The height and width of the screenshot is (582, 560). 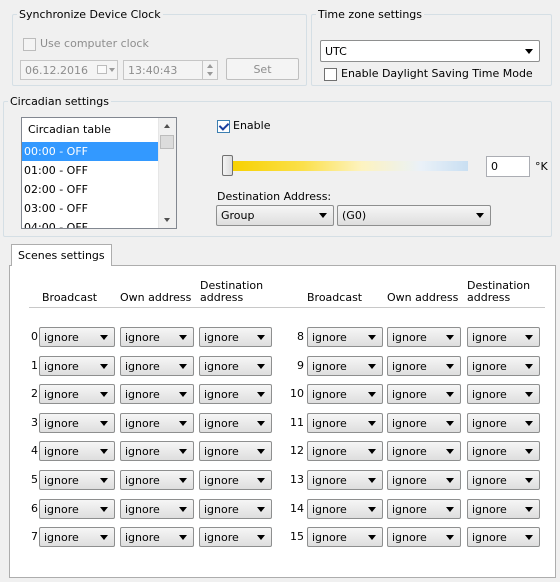 What do you see at coordinates (274, 196) in the screenshot?
I see `destination-address-label: Destination Address:` at bounding box center [274, 196].